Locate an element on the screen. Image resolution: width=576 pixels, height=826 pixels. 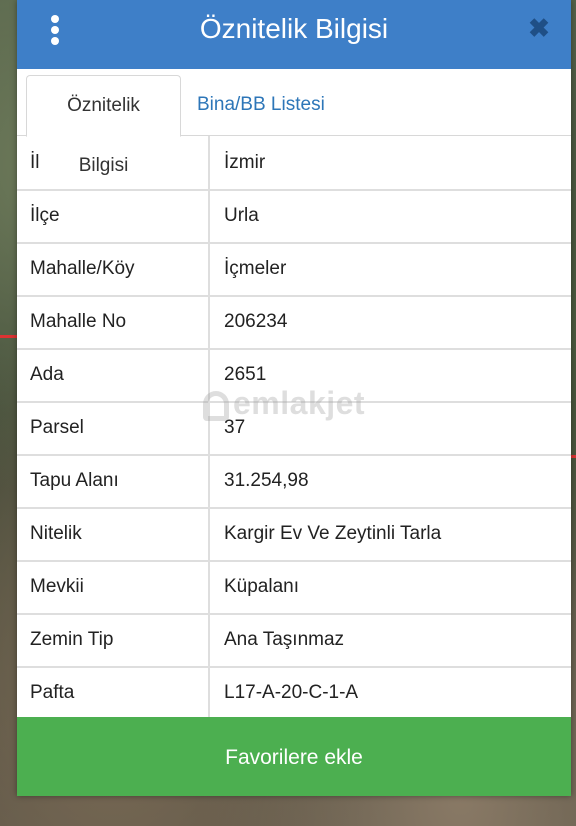
attribute-value: L17-A-20-C-1-A is located at coordinates (291, 692).